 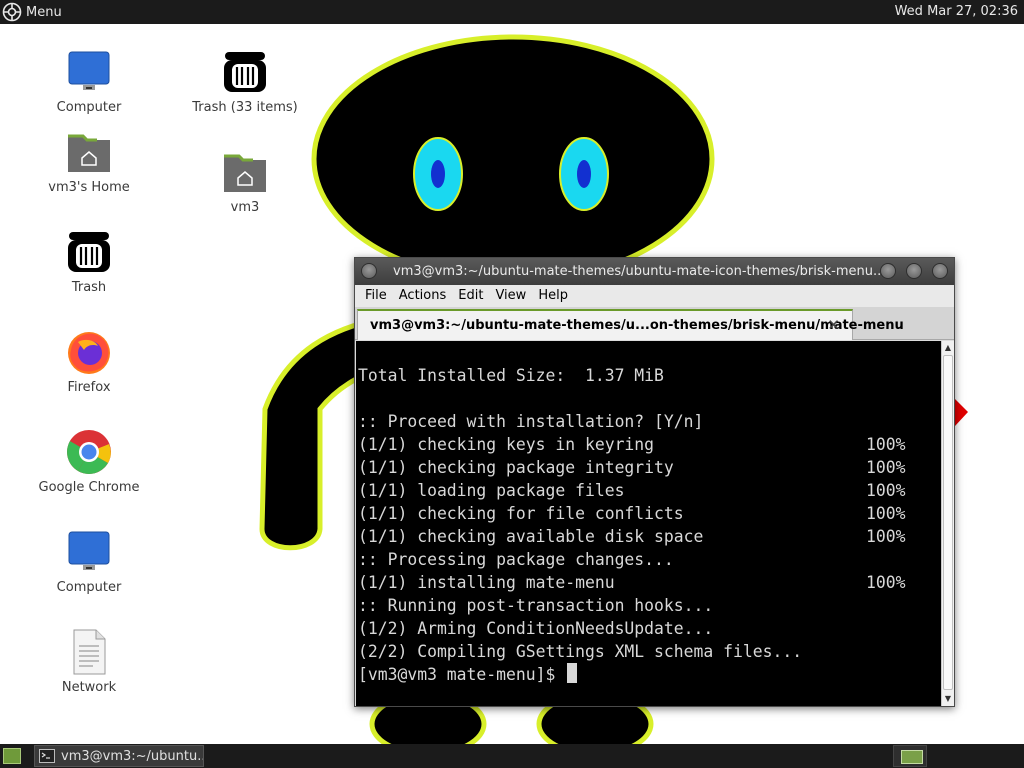 I want to click on window-menu-button, so click(x=369, y=271).